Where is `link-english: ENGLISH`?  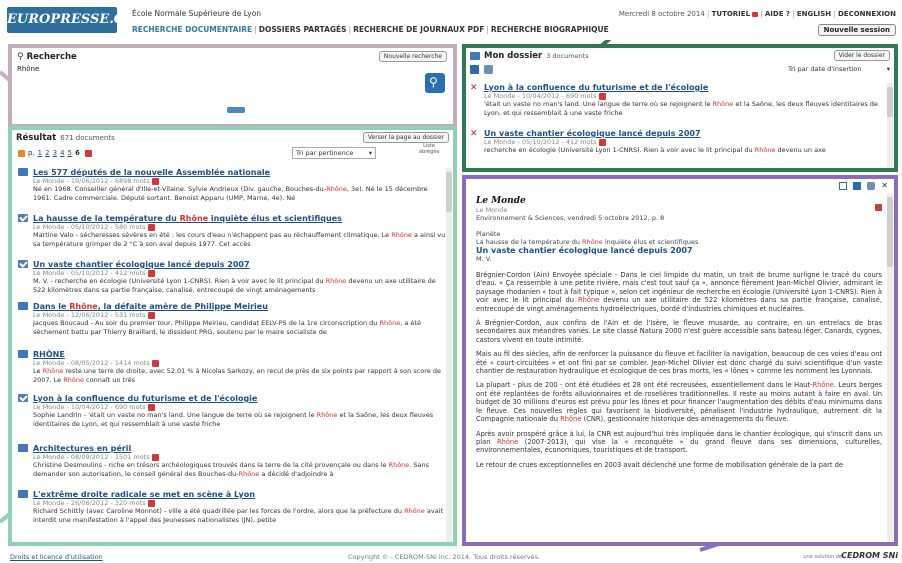 link-english: ENGLISH is located at coordinates (814, 14).